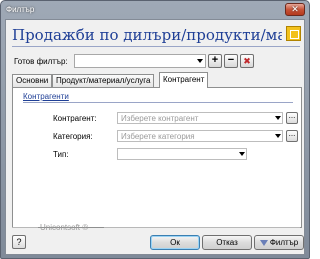  I want to click on help-button: ?, so click(19, 242).